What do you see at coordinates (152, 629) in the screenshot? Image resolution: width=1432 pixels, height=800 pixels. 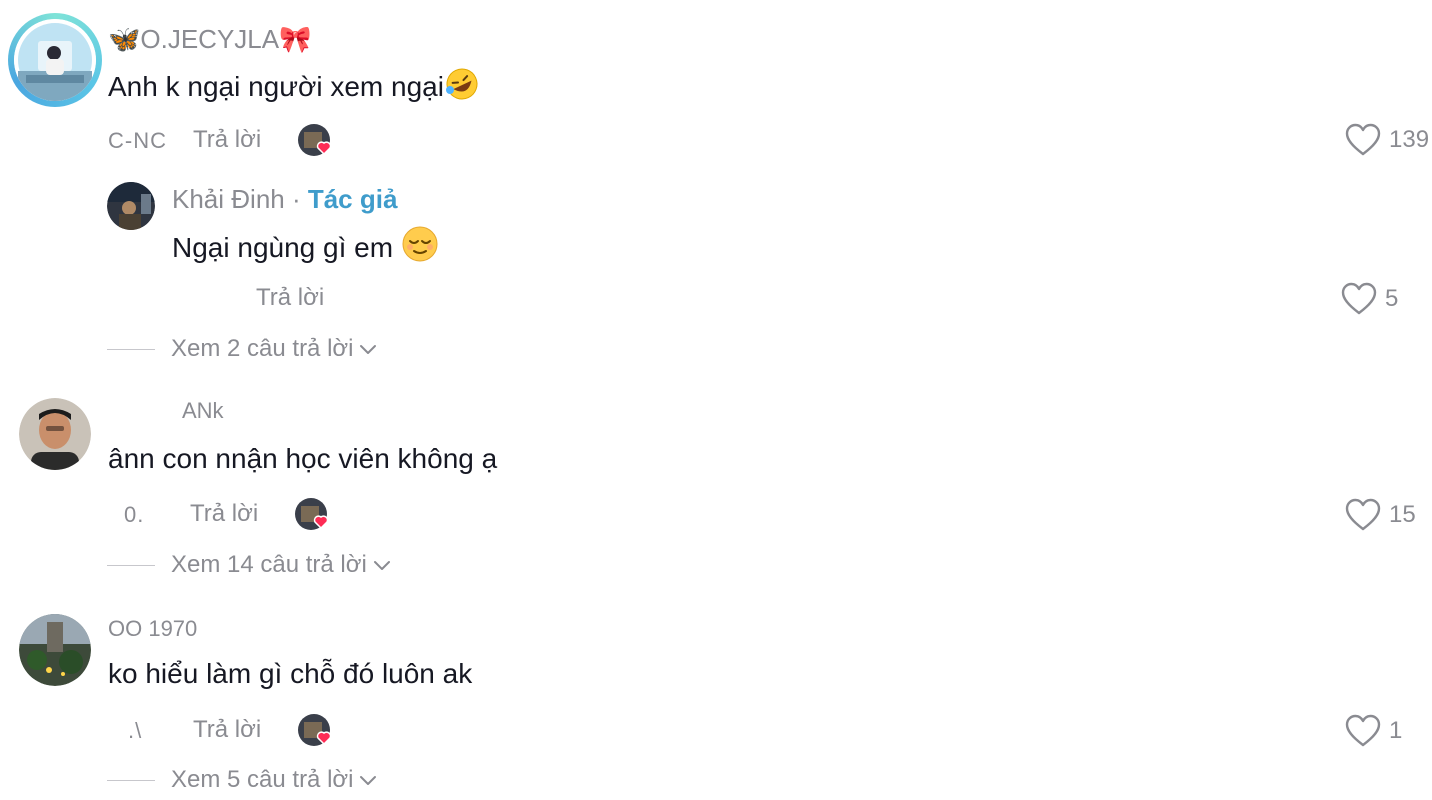 I see `comment-username: OO 1970` at bounding box center [152, 629].